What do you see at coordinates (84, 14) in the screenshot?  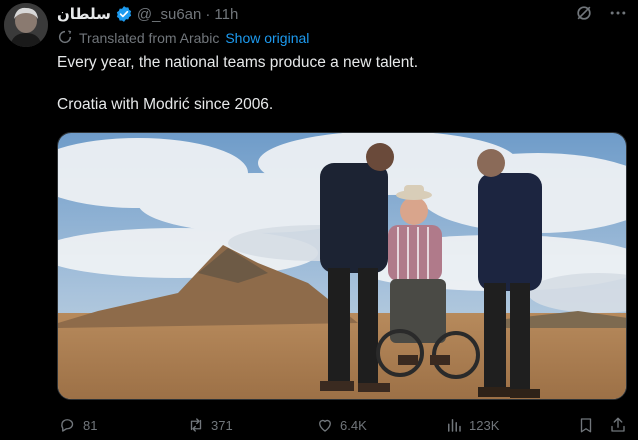 I see `author-display-name: سلطان` at bounding box center [84, 14].